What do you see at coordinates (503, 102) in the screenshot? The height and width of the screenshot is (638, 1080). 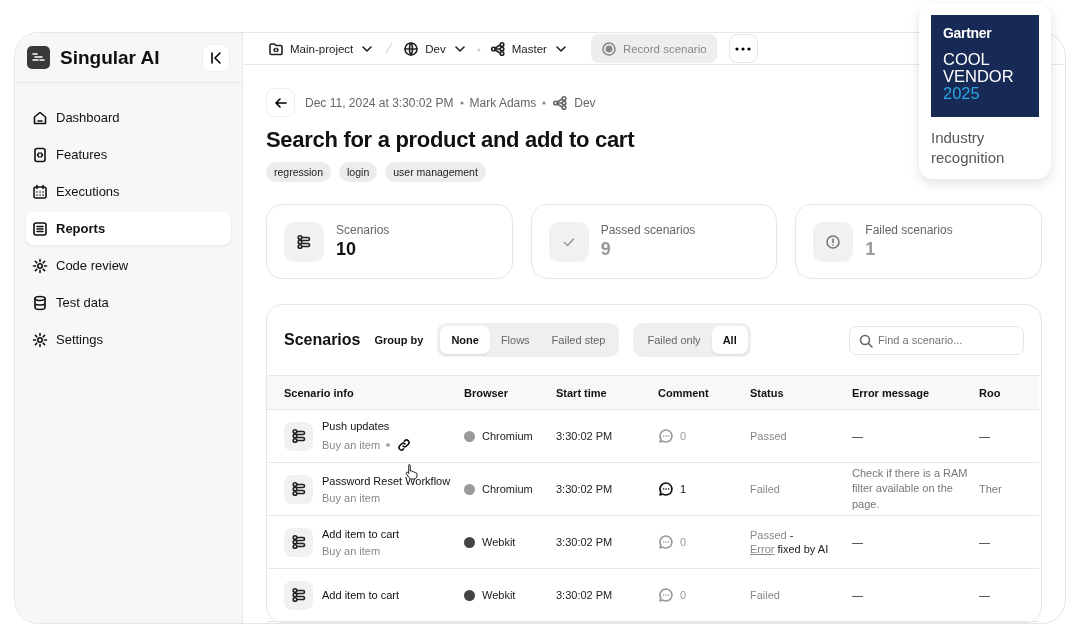 I see `author-name: Mark Adams` at bounding box center [503, 102].